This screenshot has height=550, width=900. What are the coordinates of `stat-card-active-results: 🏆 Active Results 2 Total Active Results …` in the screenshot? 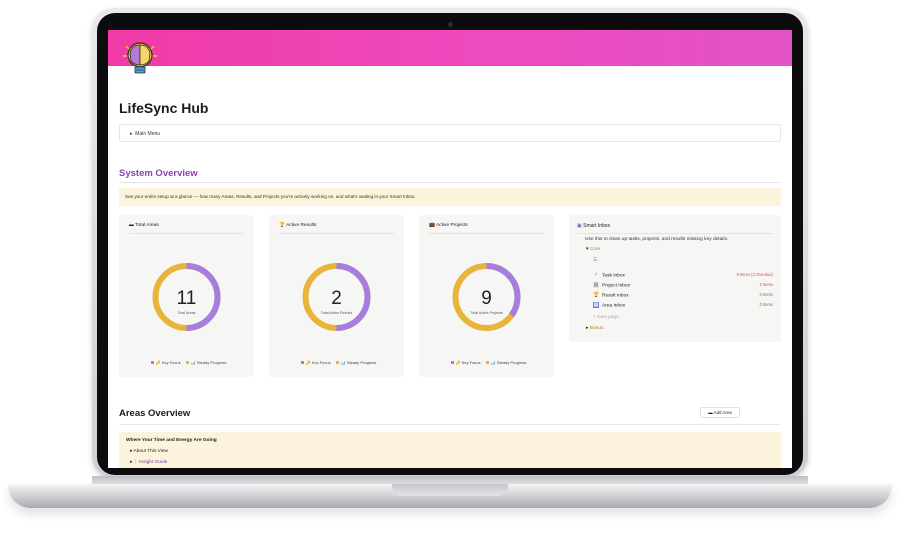 It's located at (336, 296).